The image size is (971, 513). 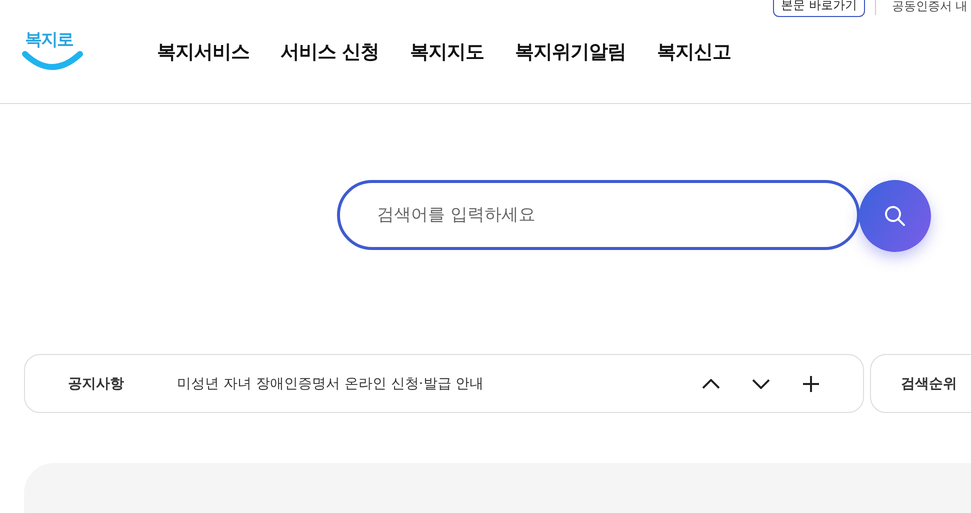 I want to click on notice-label: 공지사항, so click(x=96, y=383).